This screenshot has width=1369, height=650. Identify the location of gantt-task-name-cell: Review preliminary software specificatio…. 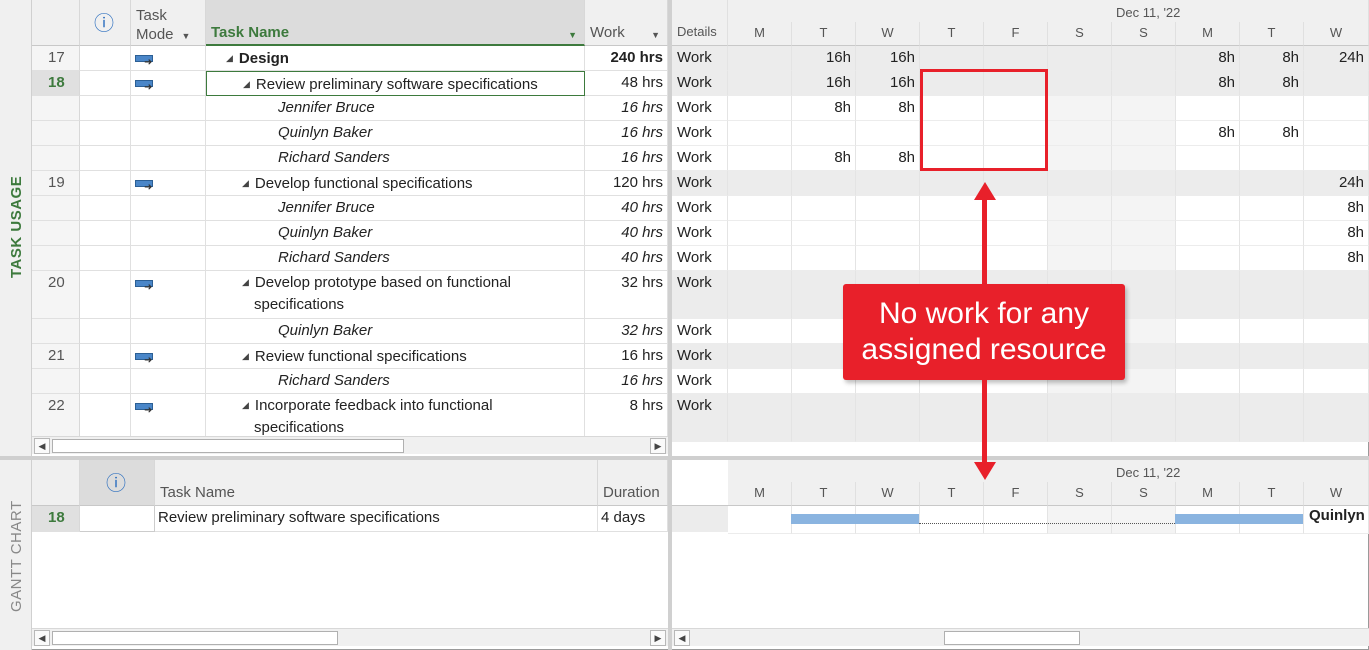
(376, 519).